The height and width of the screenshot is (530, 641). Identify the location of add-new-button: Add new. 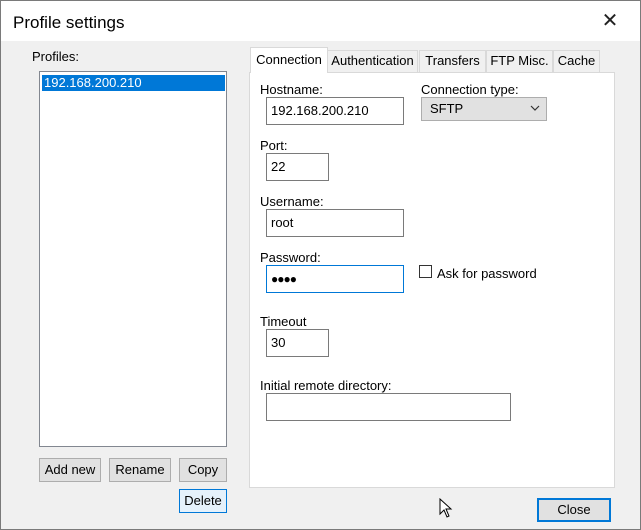
(70, 470).